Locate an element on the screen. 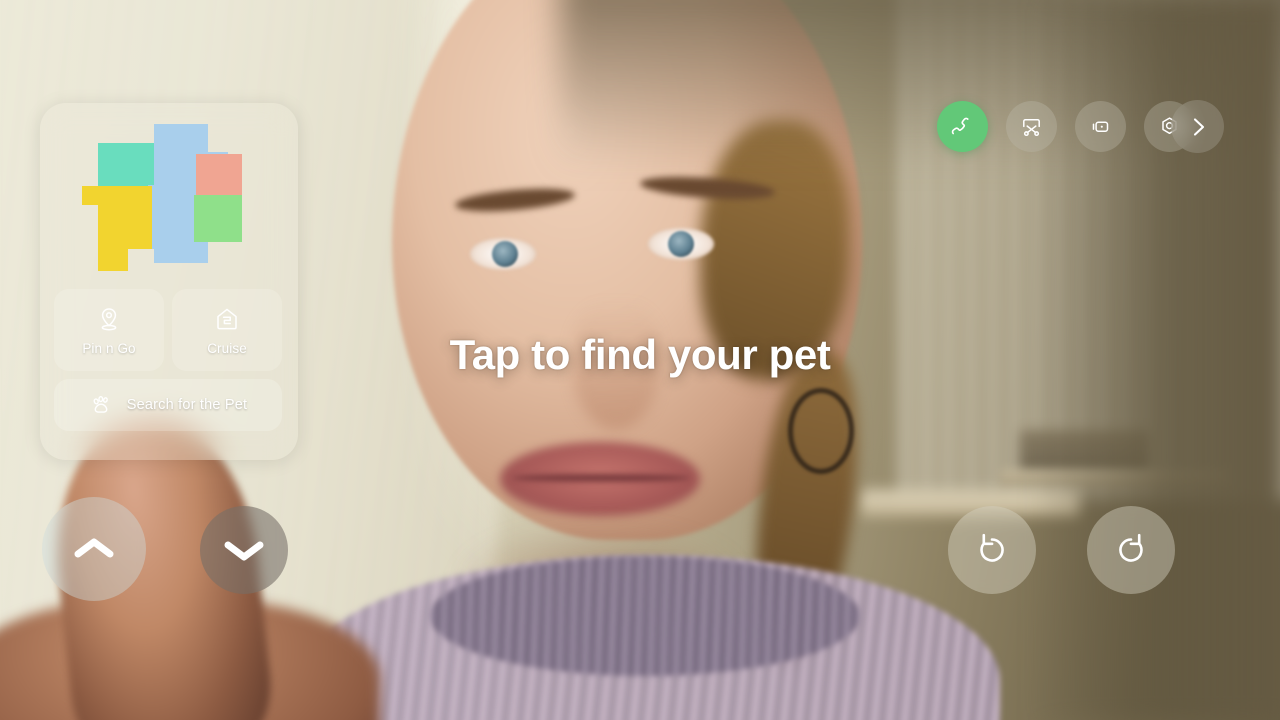  chevron-down-icon is located at coordinates (244, 550).